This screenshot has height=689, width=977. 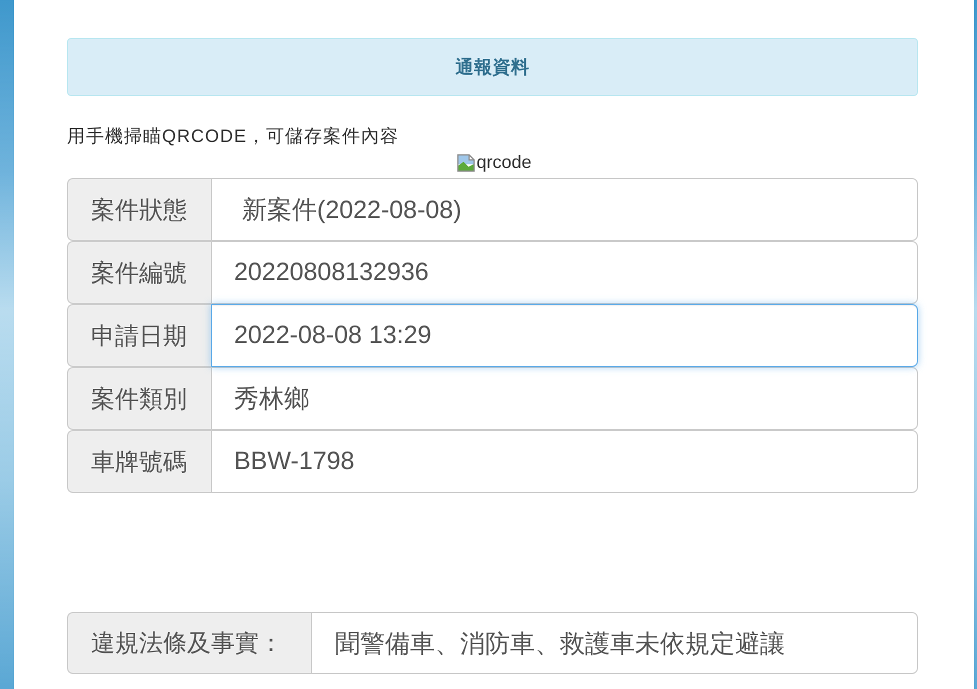 What do you see at coordinates (564, 398) in the screenshot?
I see `input-field: 秀林鄉` at bounding box center [564, 398].